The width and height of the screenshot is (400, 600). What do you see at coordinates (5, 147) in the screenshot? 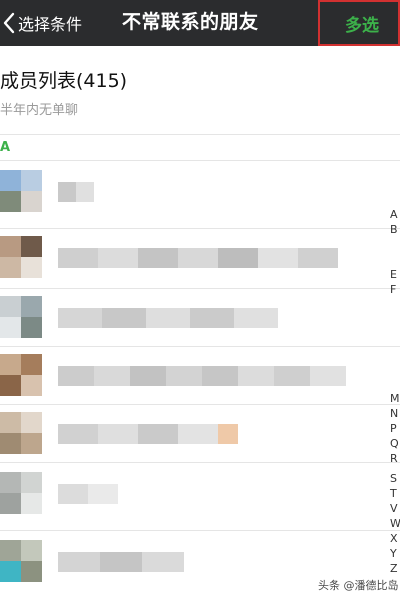
I see `section-header: A` at bounding box center [5, 147].